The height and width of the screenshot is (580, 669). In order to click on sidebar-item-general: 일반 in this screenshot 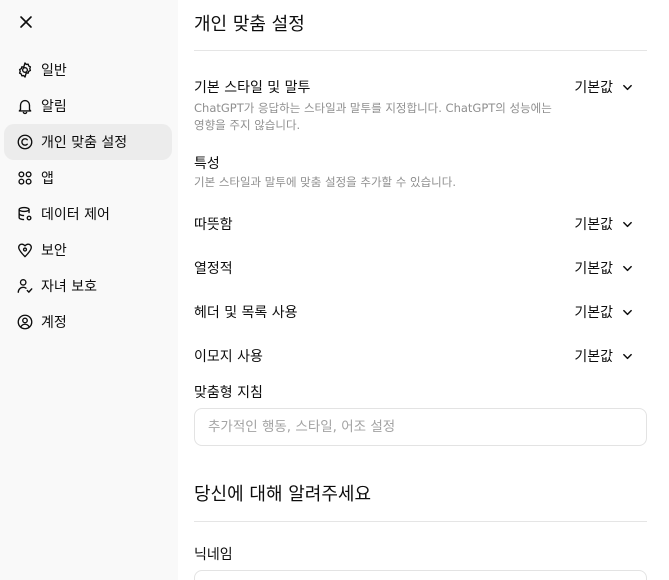, I will do `click(88, 70)`.